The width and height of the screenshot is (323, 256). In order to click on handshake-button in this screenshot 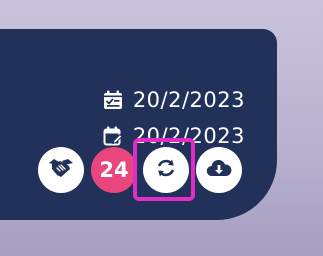, I will do `click(61, 170)`.